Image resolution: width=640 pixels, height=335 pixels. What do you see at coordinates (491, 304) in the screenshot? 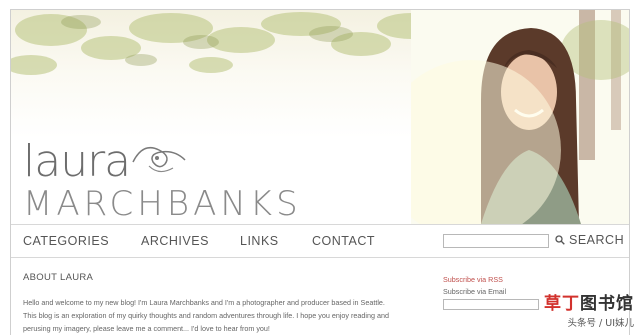
I see `subscribe-email-input` at bounding box center [491, 304].